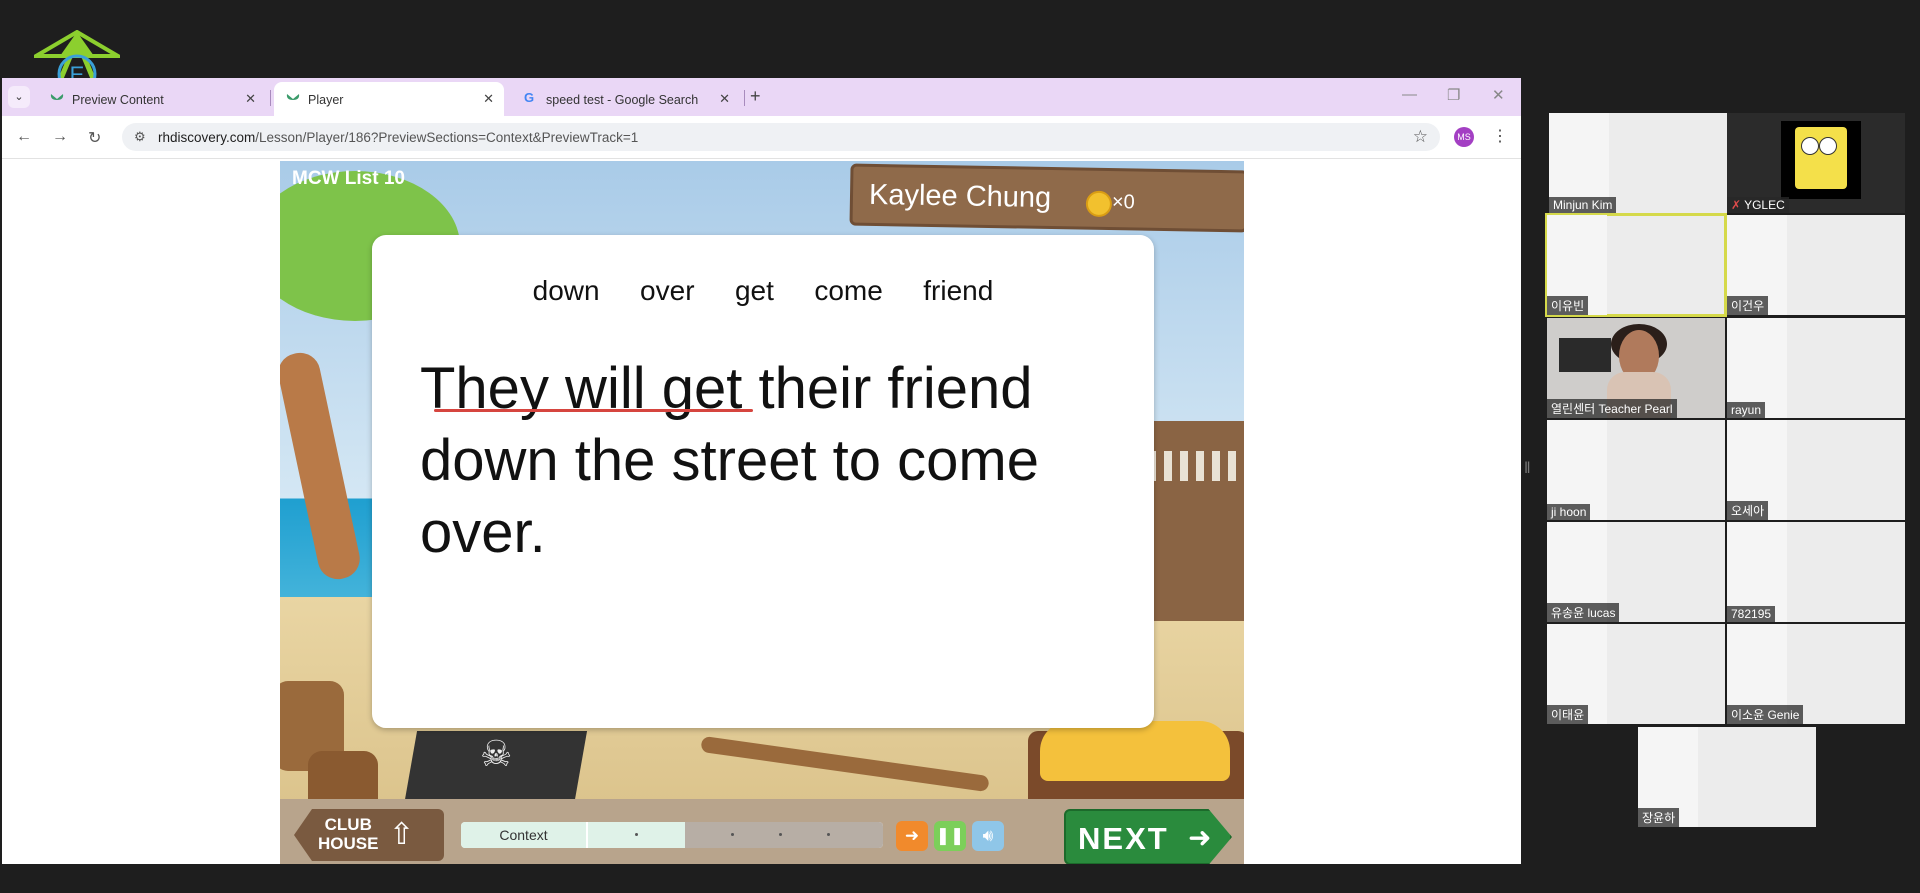 The height and width of the screenshot is (893, 1920). Describe the element at coordinates (1527, 469) in the screenshot. I see `panel-resize-handle: ‖` at that location.